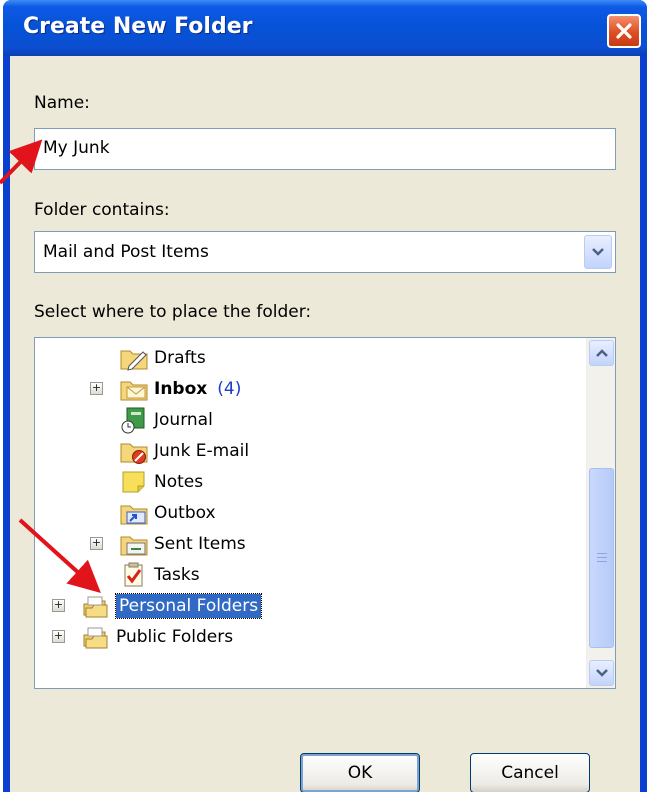 The height and width of the screenshot is (792, 647). What do you see at coordinates (179, 482) in the screenshot?
I see `tree-item-label: Notes` at bounding box center [179, 482].